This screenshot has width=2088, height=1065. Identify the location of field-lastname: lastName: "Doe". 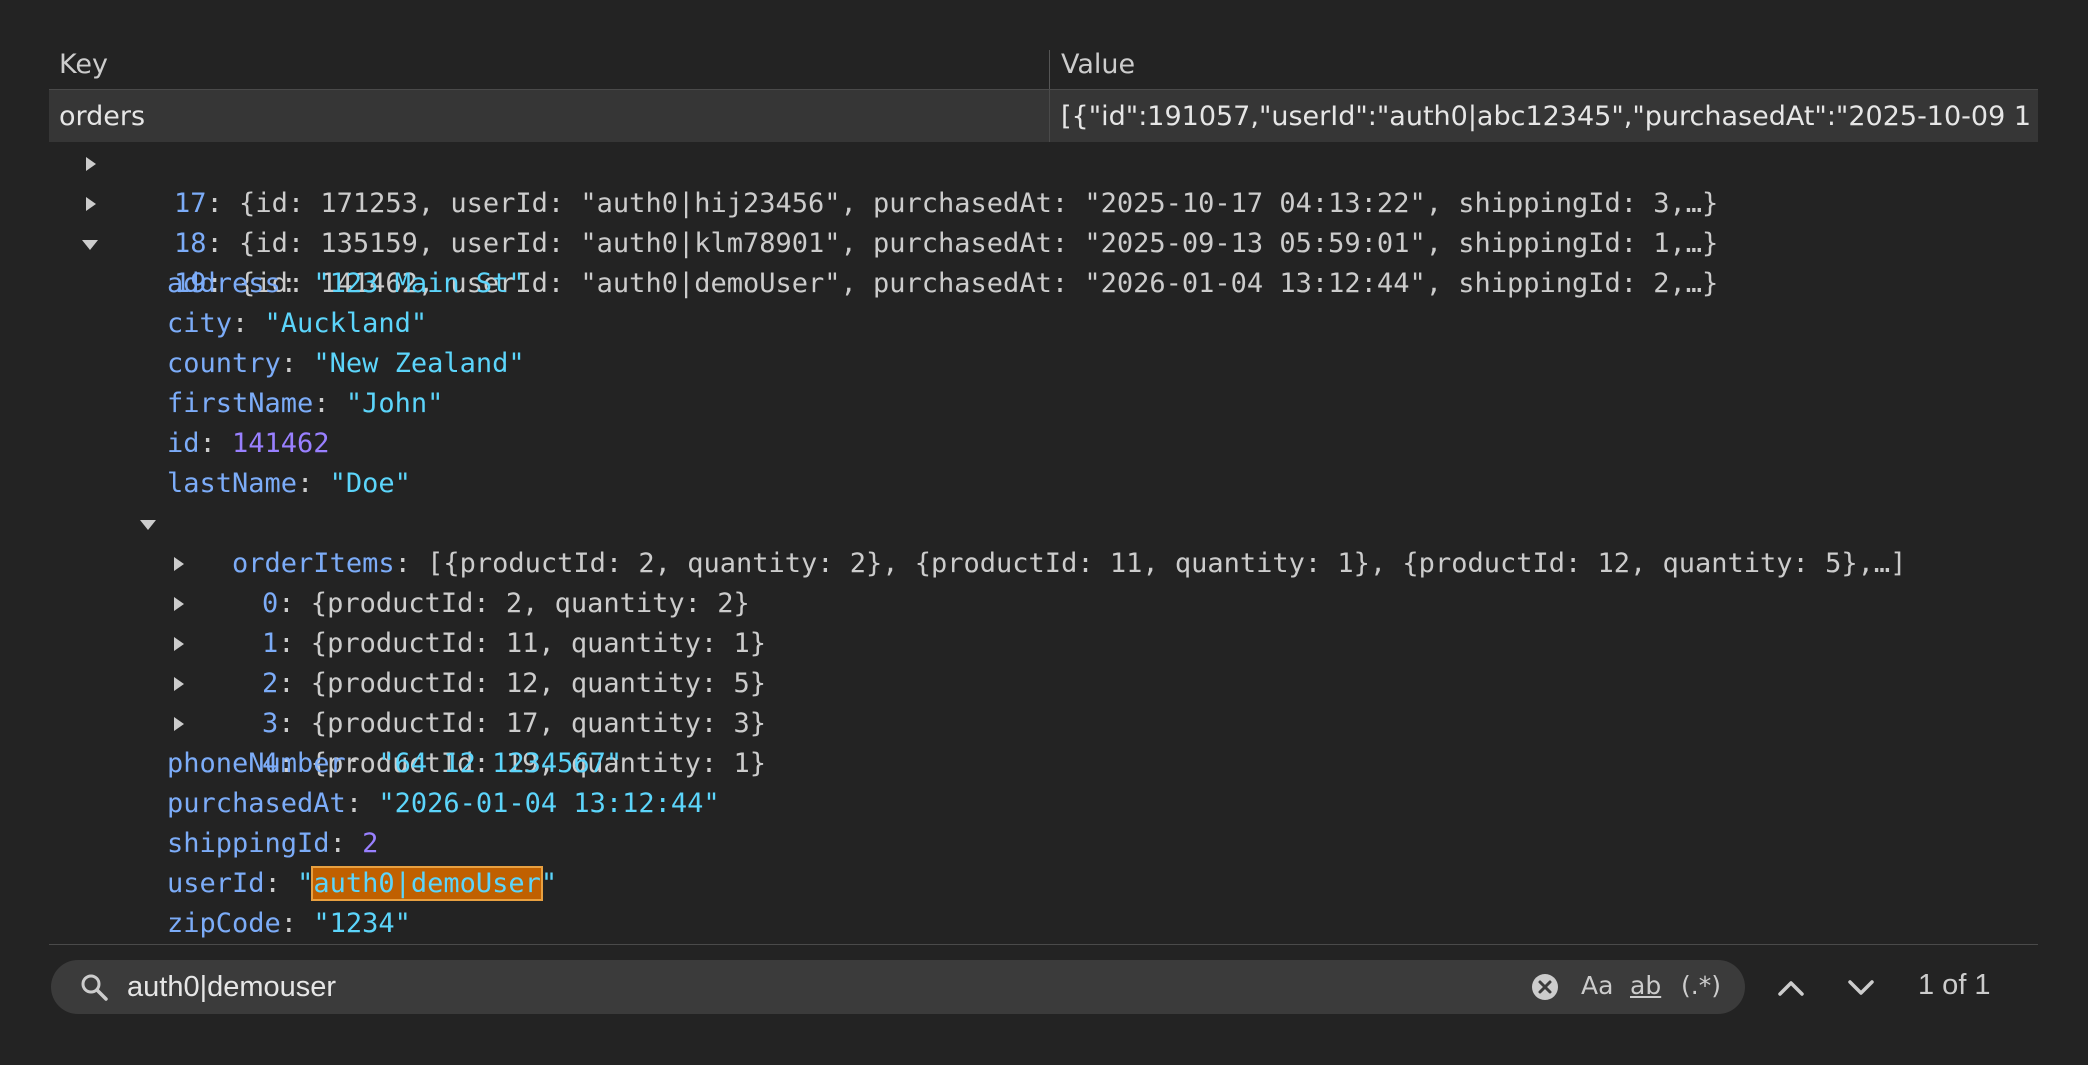
(289, 484).